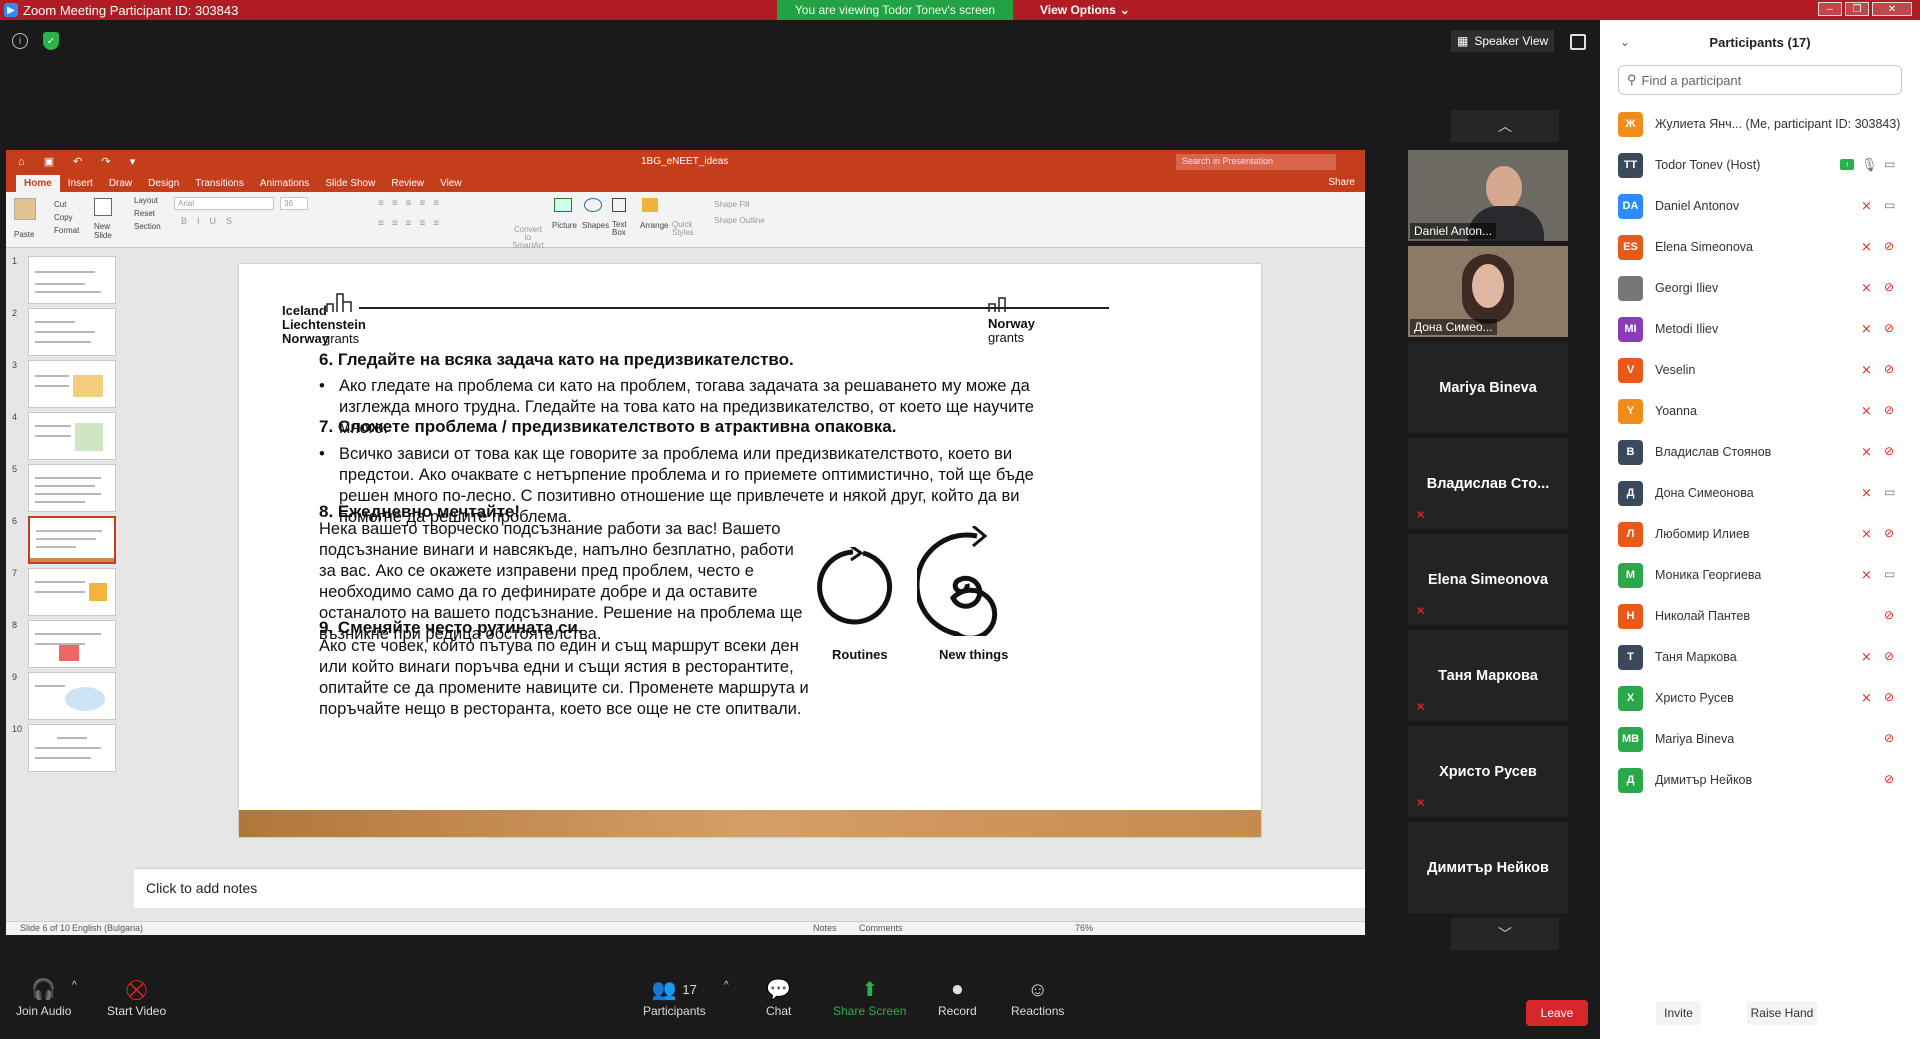 This screenshot has height=1039, width=1920. Describe the element at coordinates (1892, 9) in the screenshot. I see `close-button: ✕` at that location.